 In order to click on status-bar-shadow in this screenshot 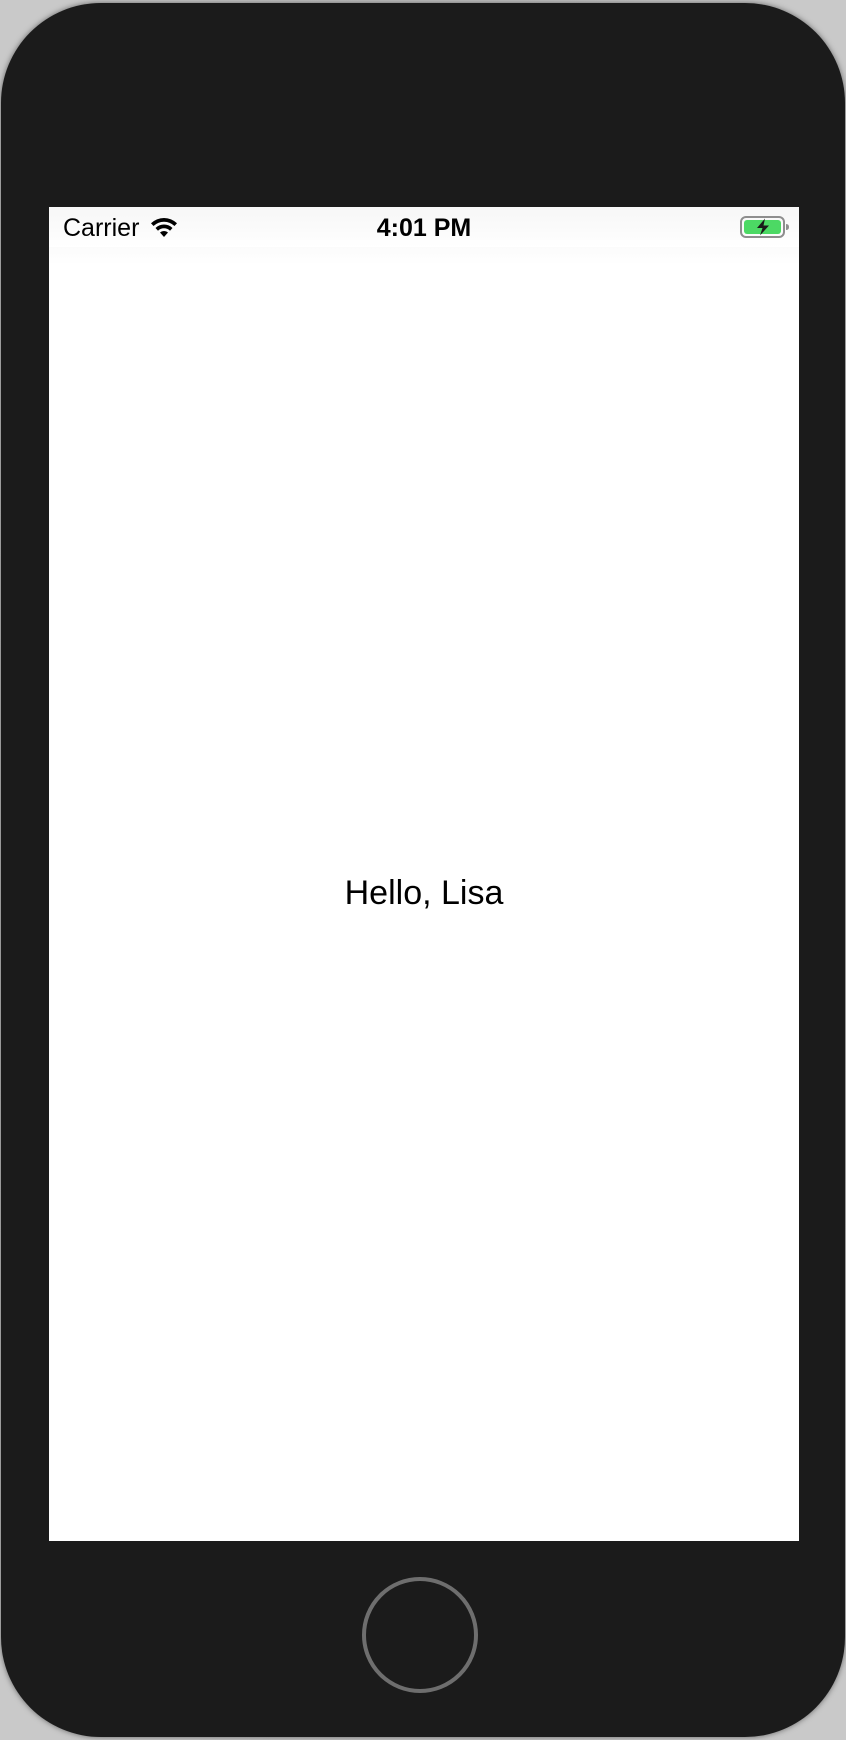, I will do `click(424, 256)`.